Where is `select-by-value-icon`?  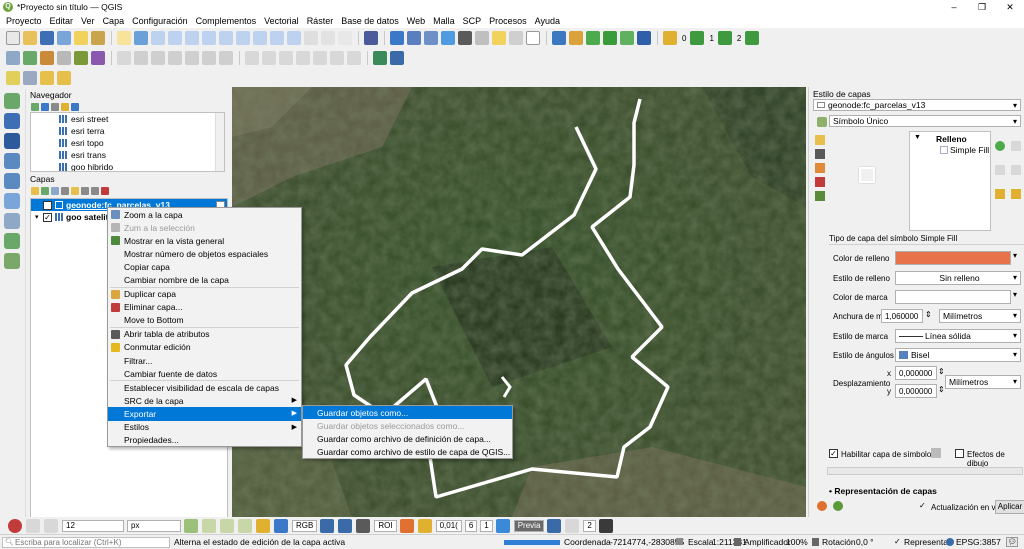
select-by-value-icon is located at coordinates (30, 78).